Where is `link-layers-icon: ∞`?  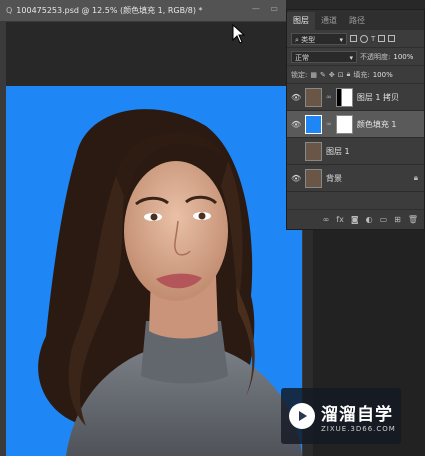 link-layers-icon: ∞ is located at coordinates (326, 219).